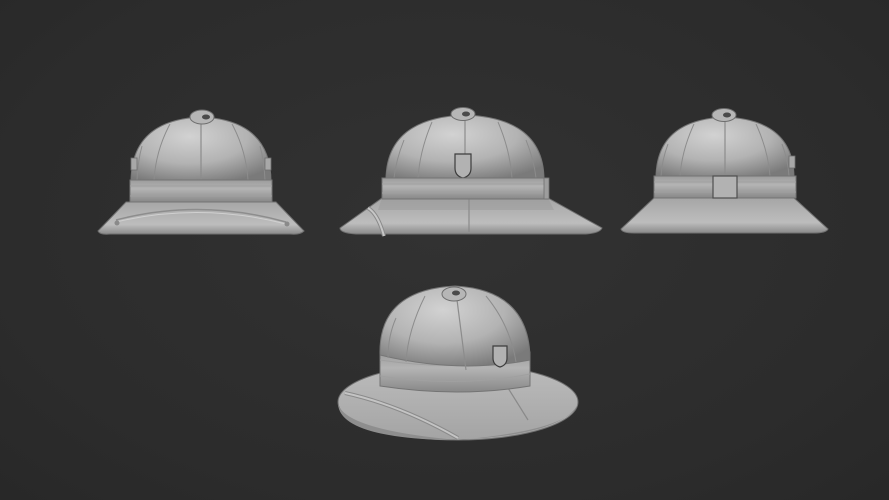 Image resolution: width=889 pixels, height=500 pixels. Describe the element at coordinates (458, 363) in the screenshot. I see `helmet-view-three-quarter` at that location.